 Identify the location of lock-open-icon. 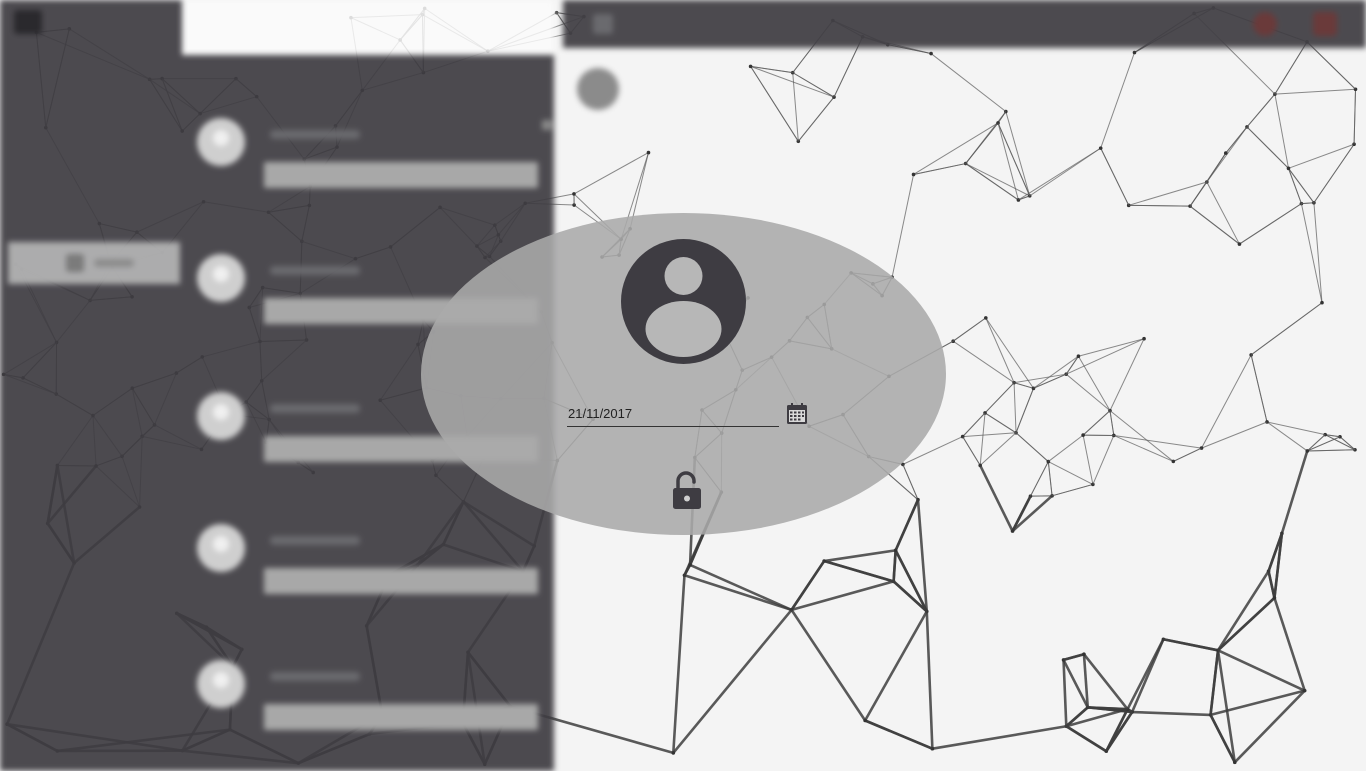
(687, 490).